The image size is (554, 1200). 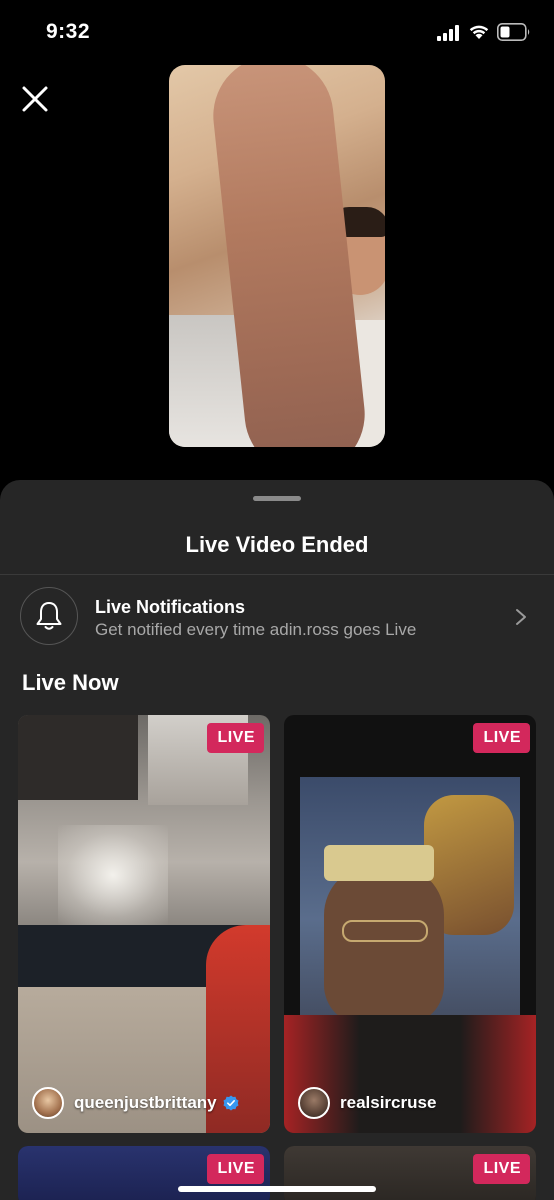 I want to click on card-user: realsircruse, so click(x=367, y=1103).